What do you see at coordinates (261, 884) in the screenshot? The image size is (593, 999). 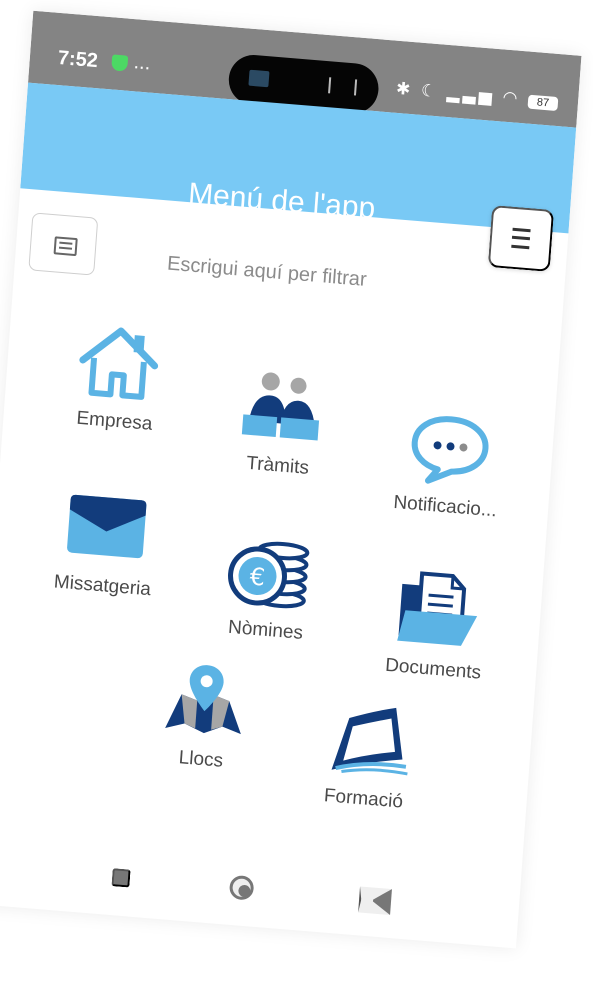 I see `android-navigation-bar` at bounding box center [261, 884].